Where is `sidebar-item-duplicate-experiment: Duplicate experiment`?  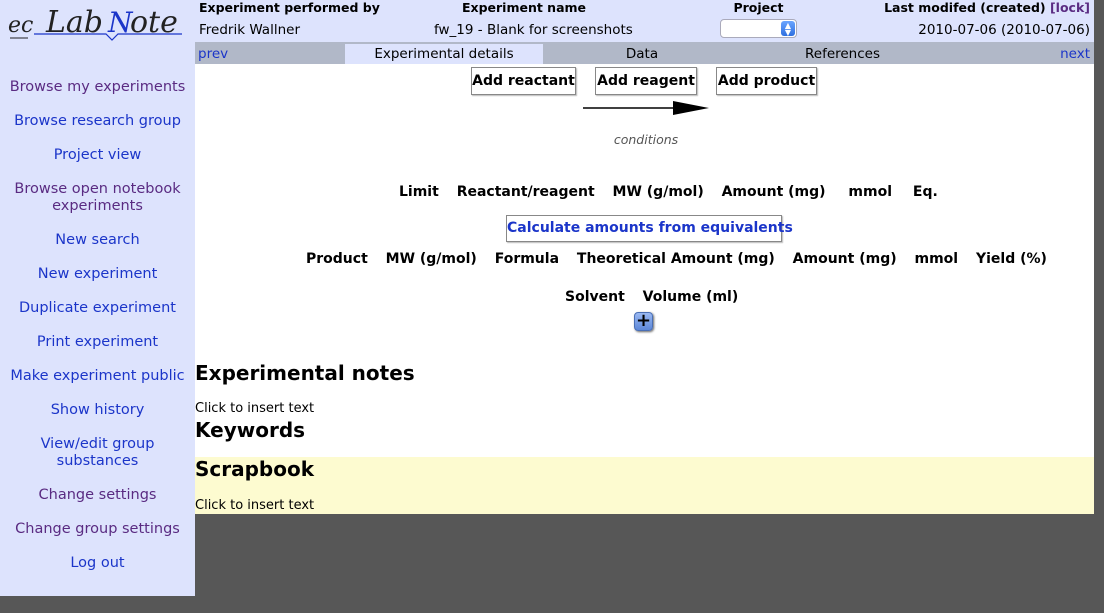 sidebar-item-duplicate-experiment: Duplicate experiment is located at coordinates (97, 308).